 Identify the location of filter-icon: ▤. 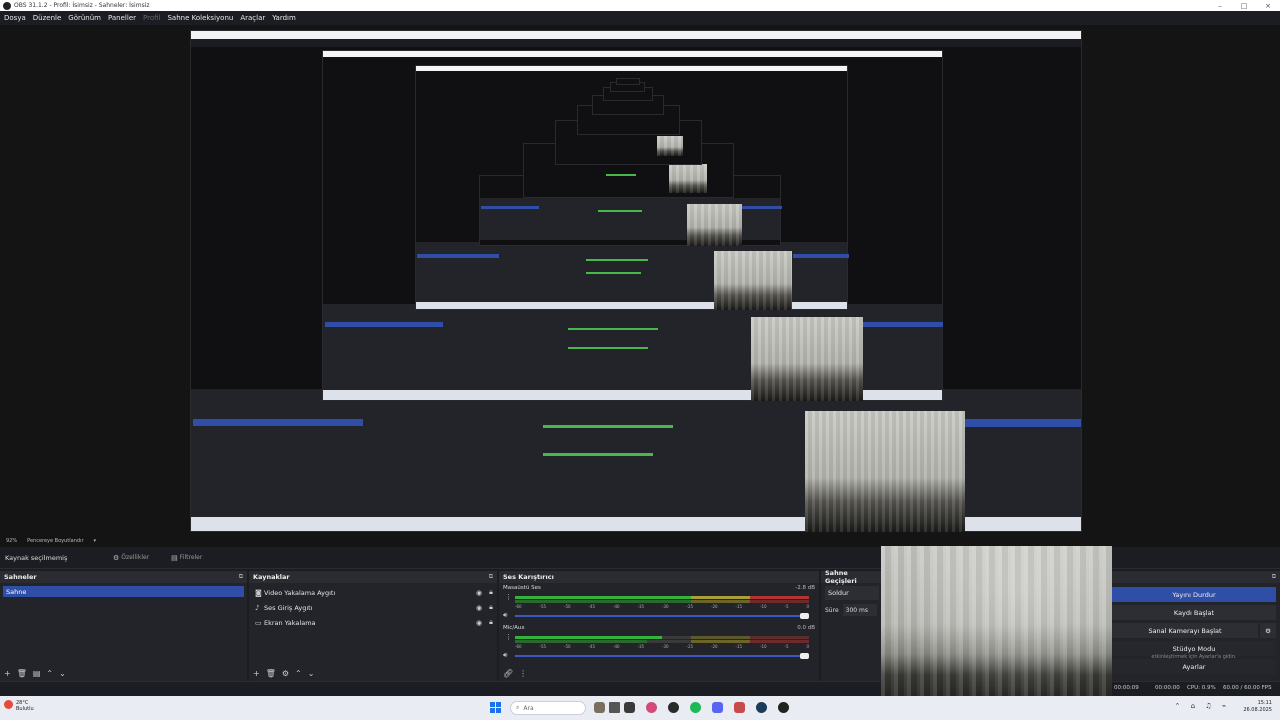
(37, 673).